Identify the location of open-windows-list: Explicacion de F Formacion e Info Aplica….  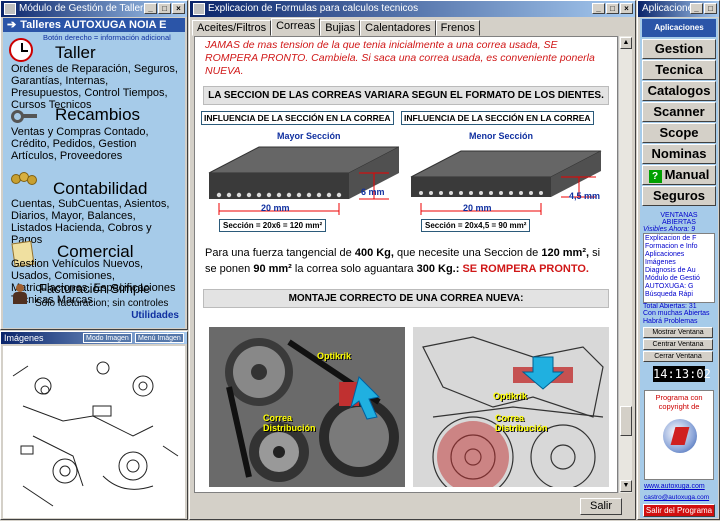
(679, 268).